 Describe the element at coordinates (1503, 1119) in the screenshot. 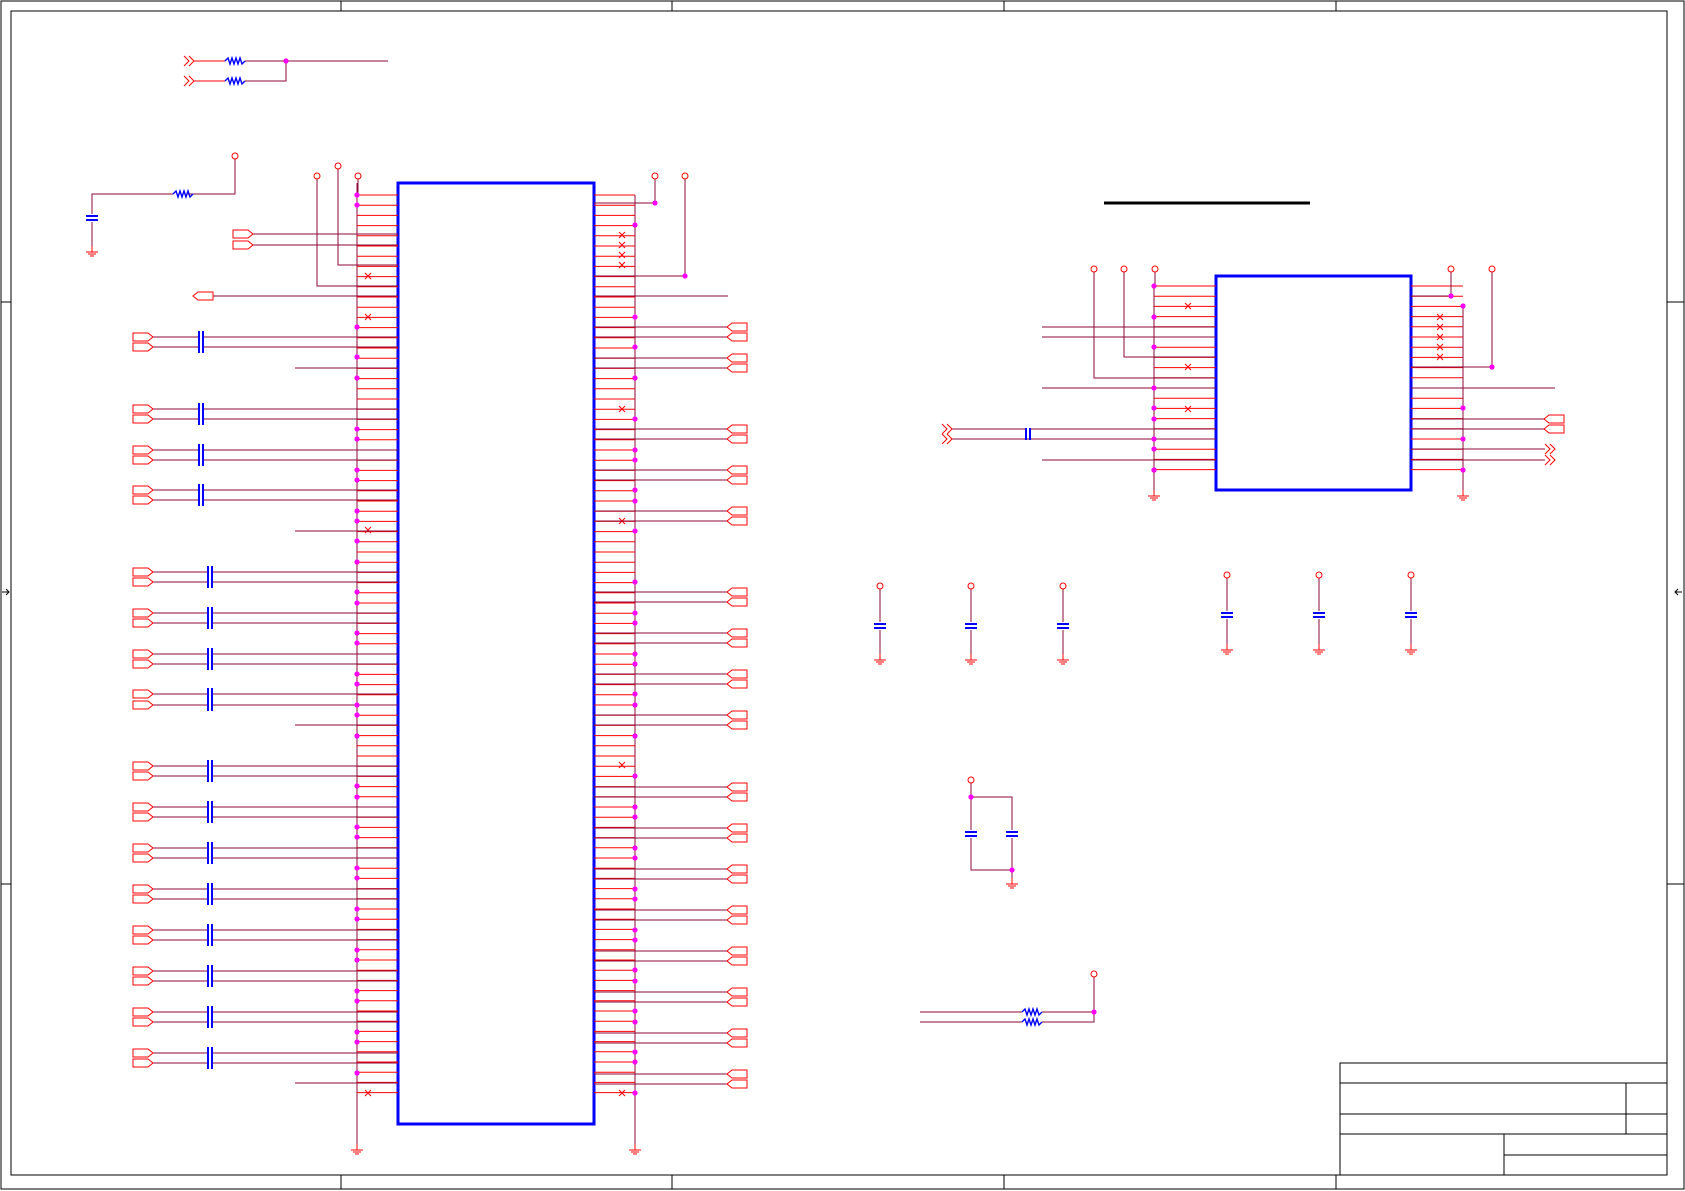

I see `title-block` at that location.